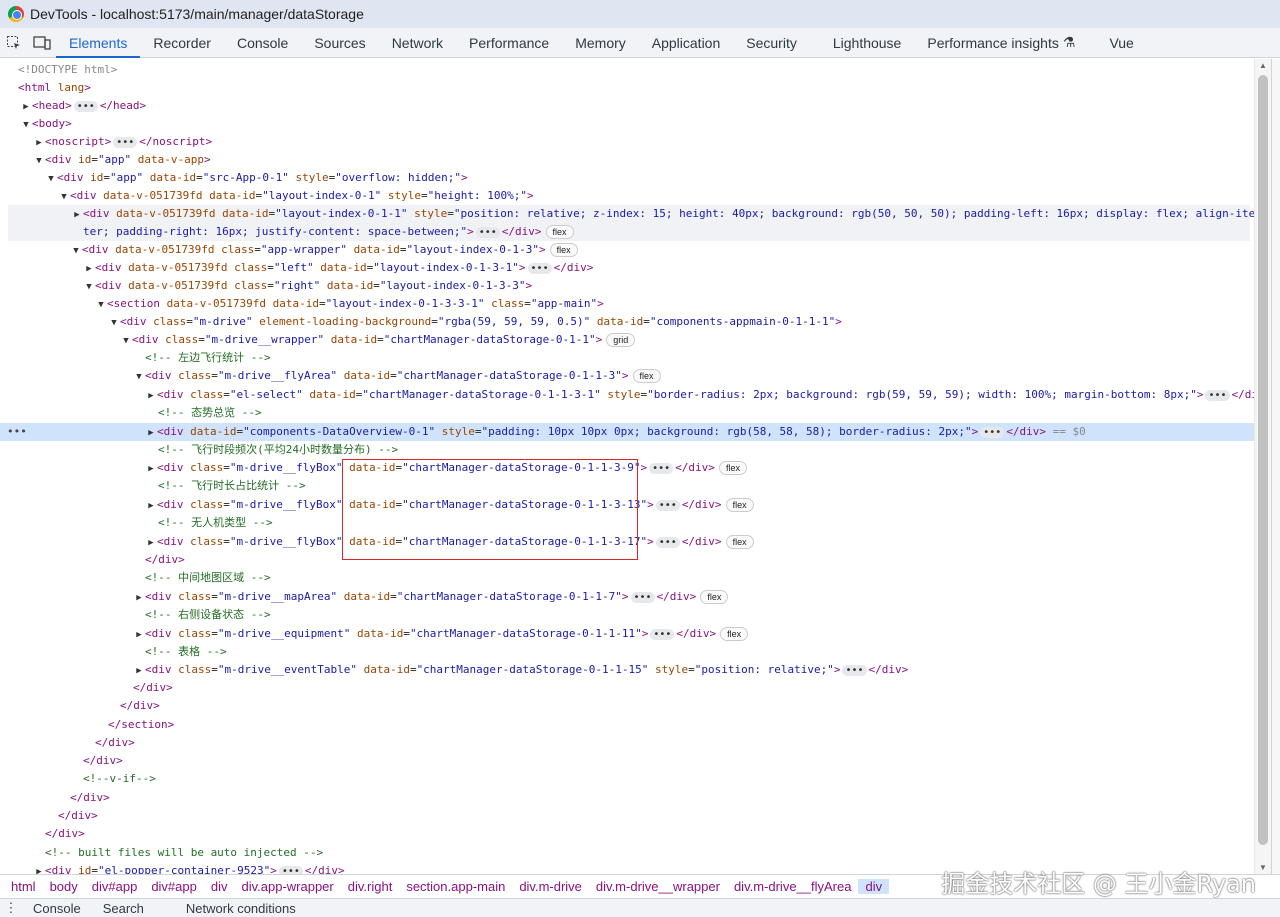  I want to click on tab-performance-insights: Performance insights ⚗, so click(1001, 42).